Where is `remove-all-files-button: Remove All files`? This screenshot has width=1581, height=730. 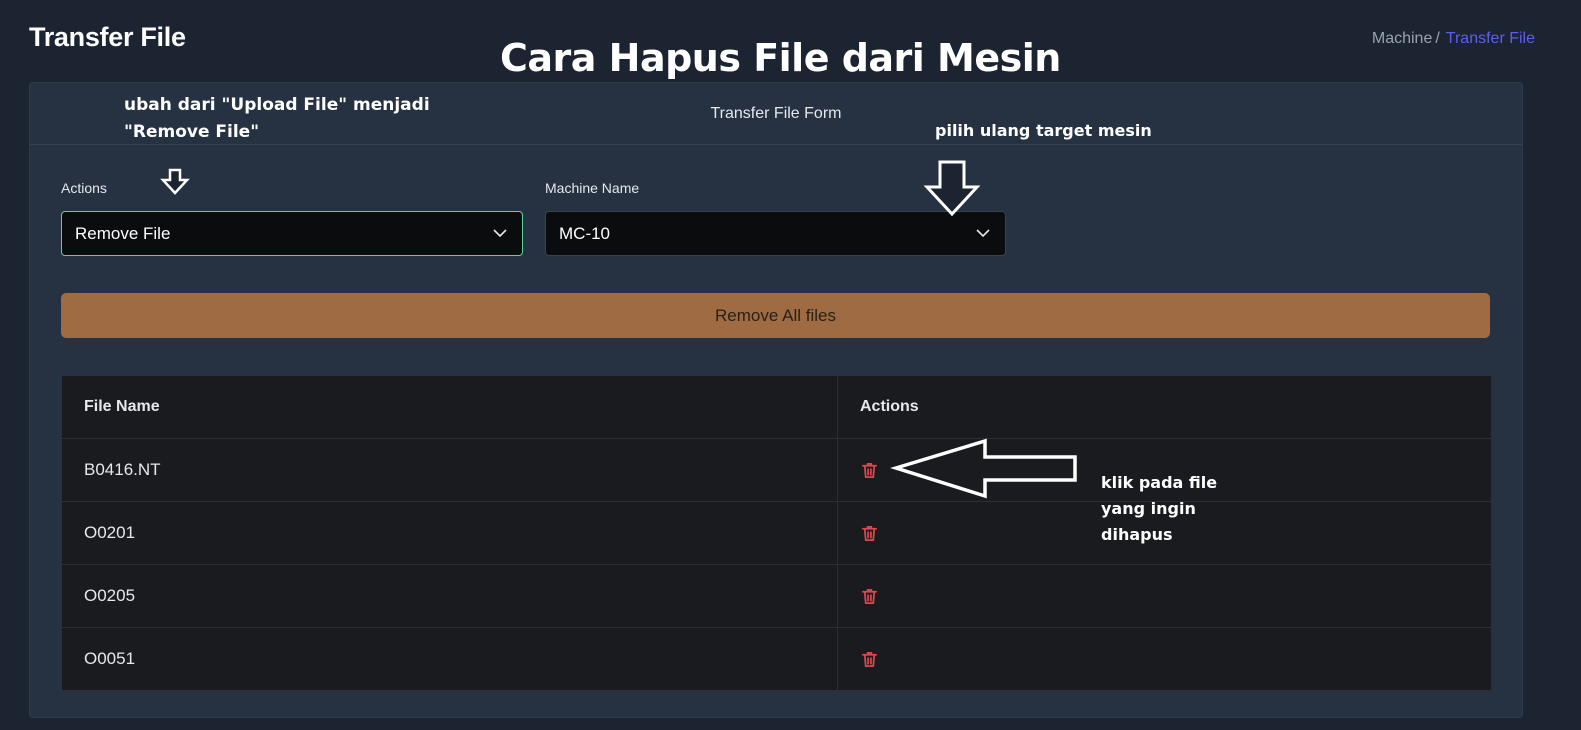 remove-all-files-button: Remove All files is located at coordinates (775, 315).